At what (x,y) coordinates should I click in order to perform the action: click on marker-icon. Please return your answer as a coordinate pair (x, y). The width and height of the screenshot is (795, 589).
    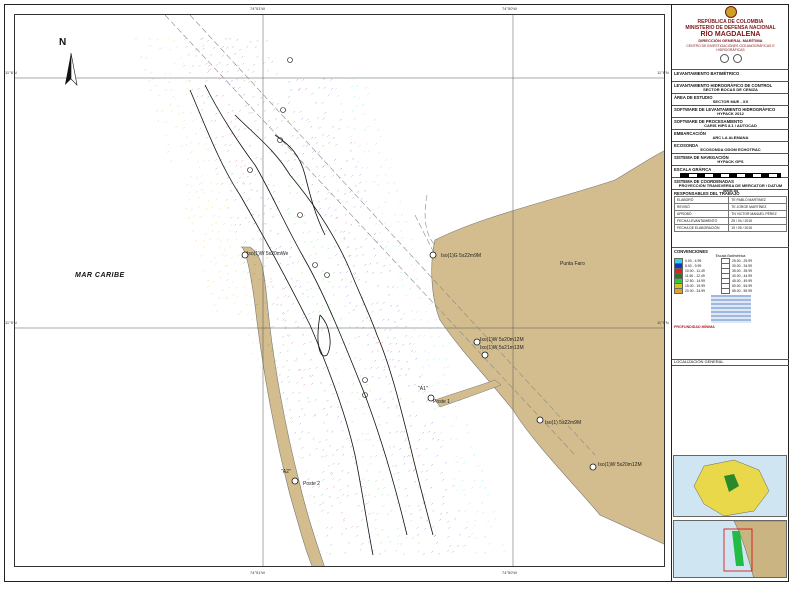
    Looking at the image, I should click on (250, 170).